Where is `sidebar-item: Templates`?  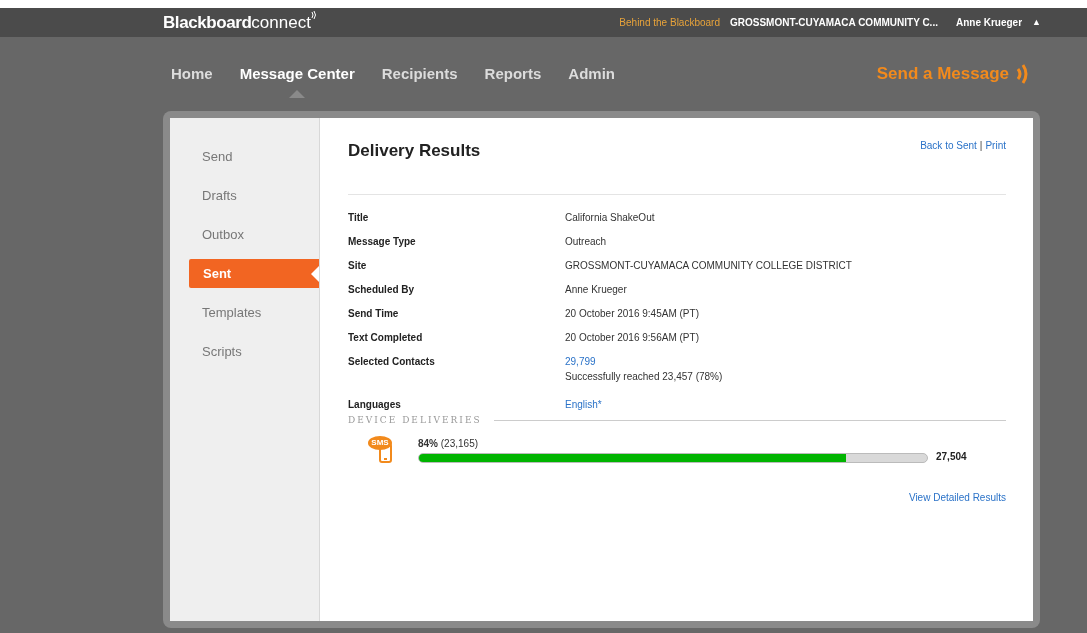 sidebar-item: Templates is located at coordinates (254, 312).